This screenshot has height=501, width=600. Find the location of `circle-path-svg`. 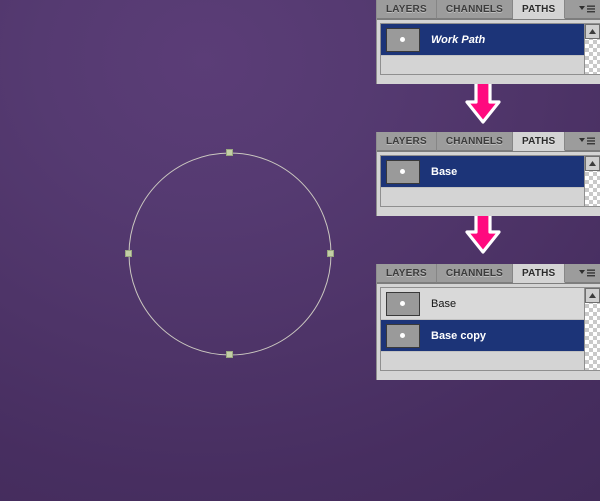

circle-path-svg is located at coordinates (230, 254).